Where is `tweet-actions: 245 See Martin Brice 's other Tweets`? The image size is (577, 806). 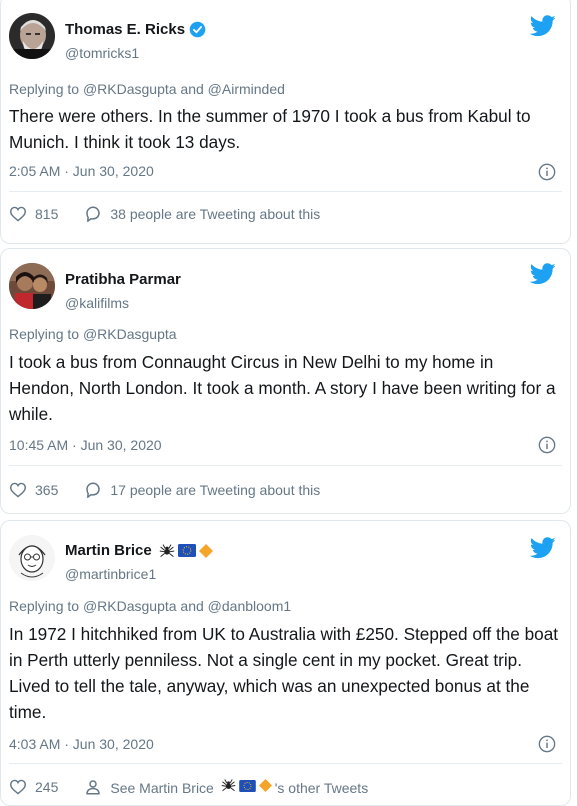
tweet-actions: 245 See Martin Brice 's other Tweets is located at coordinates (201, 787).